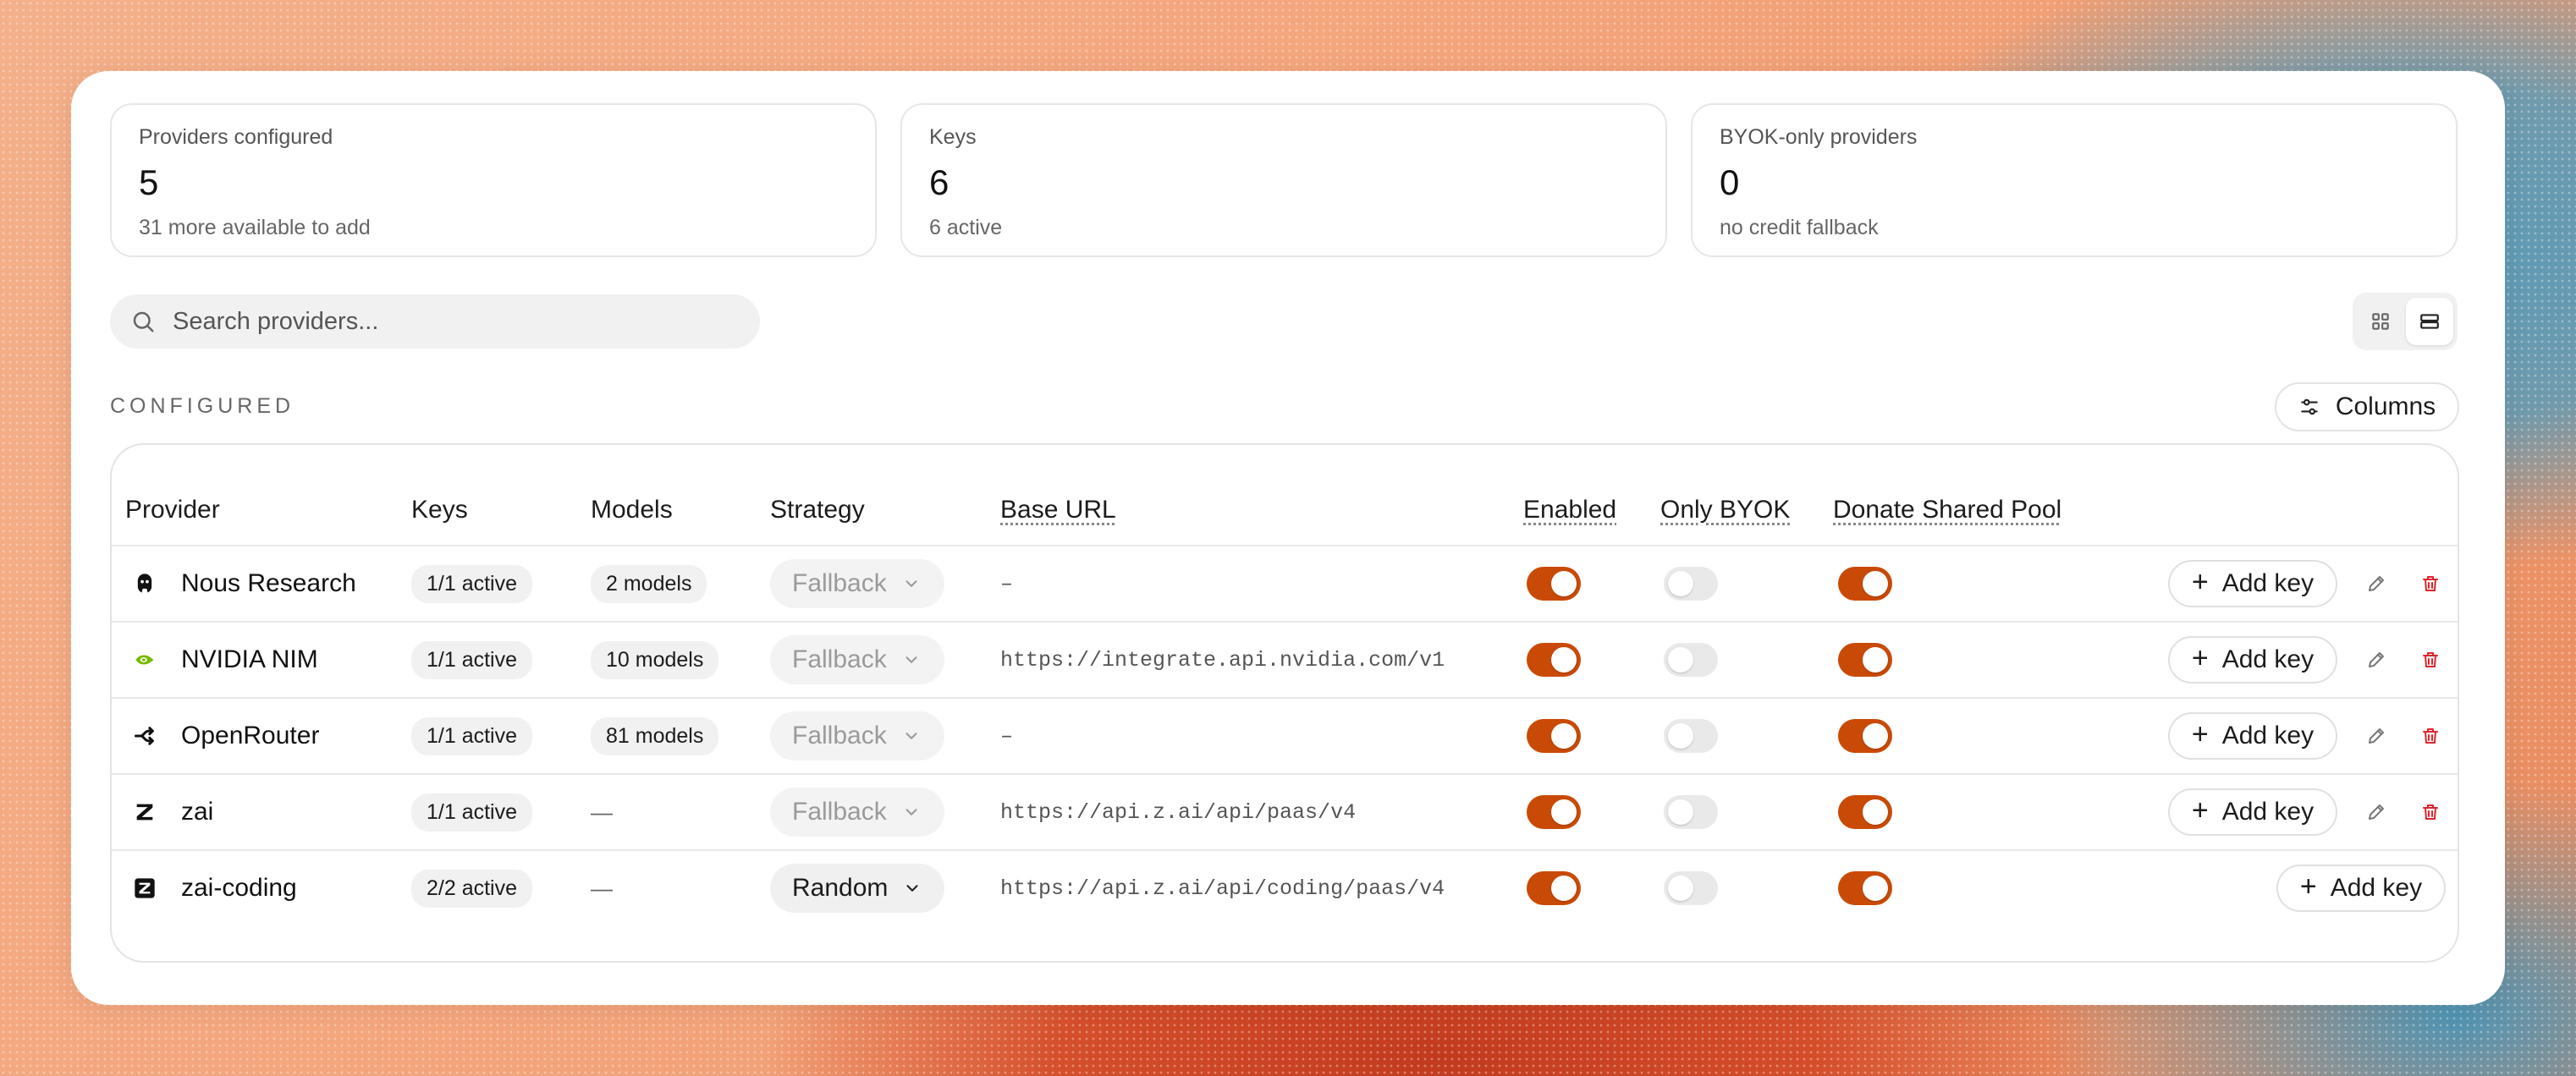  I want to click on grid-view-button, so click(2380, 321).